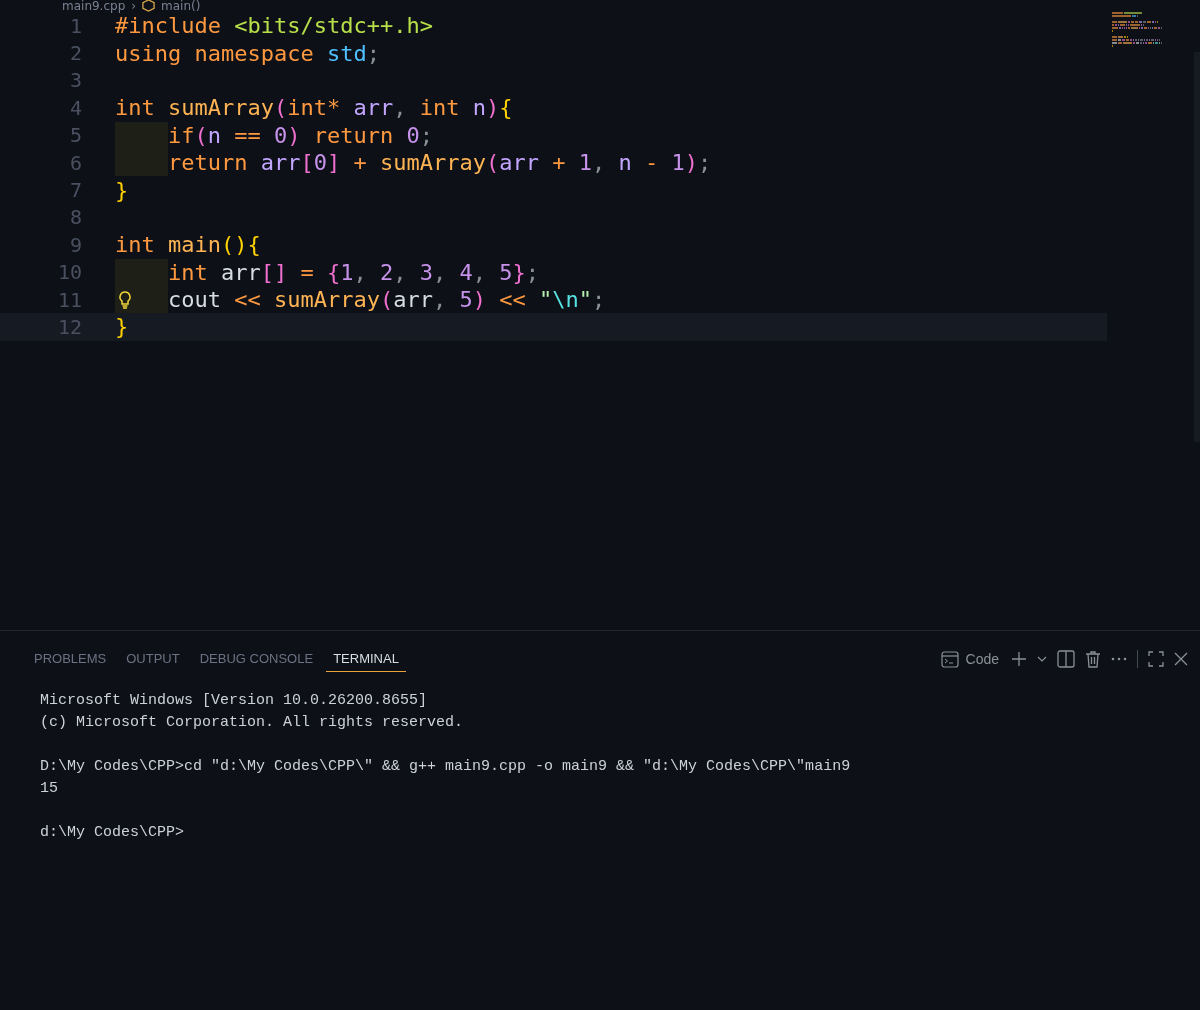 The image size is (1200, 1010). Describe the element at coordinates (69, 272) in the screenshot. I see `line-number: 10` at that location.